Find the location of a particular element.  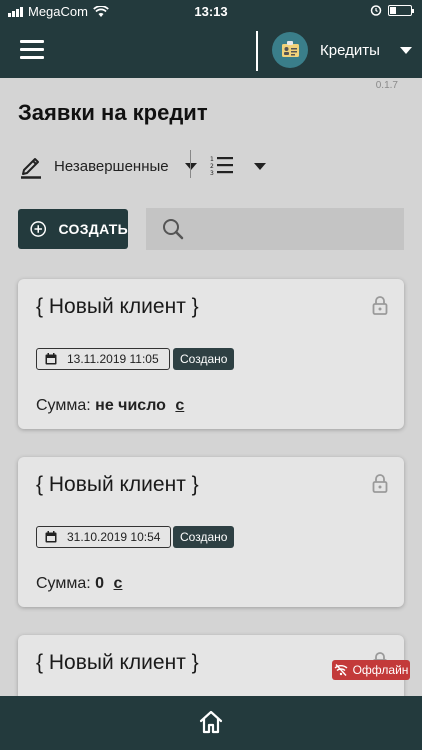

wifi-off-icon is located at coordinates (341, 670).